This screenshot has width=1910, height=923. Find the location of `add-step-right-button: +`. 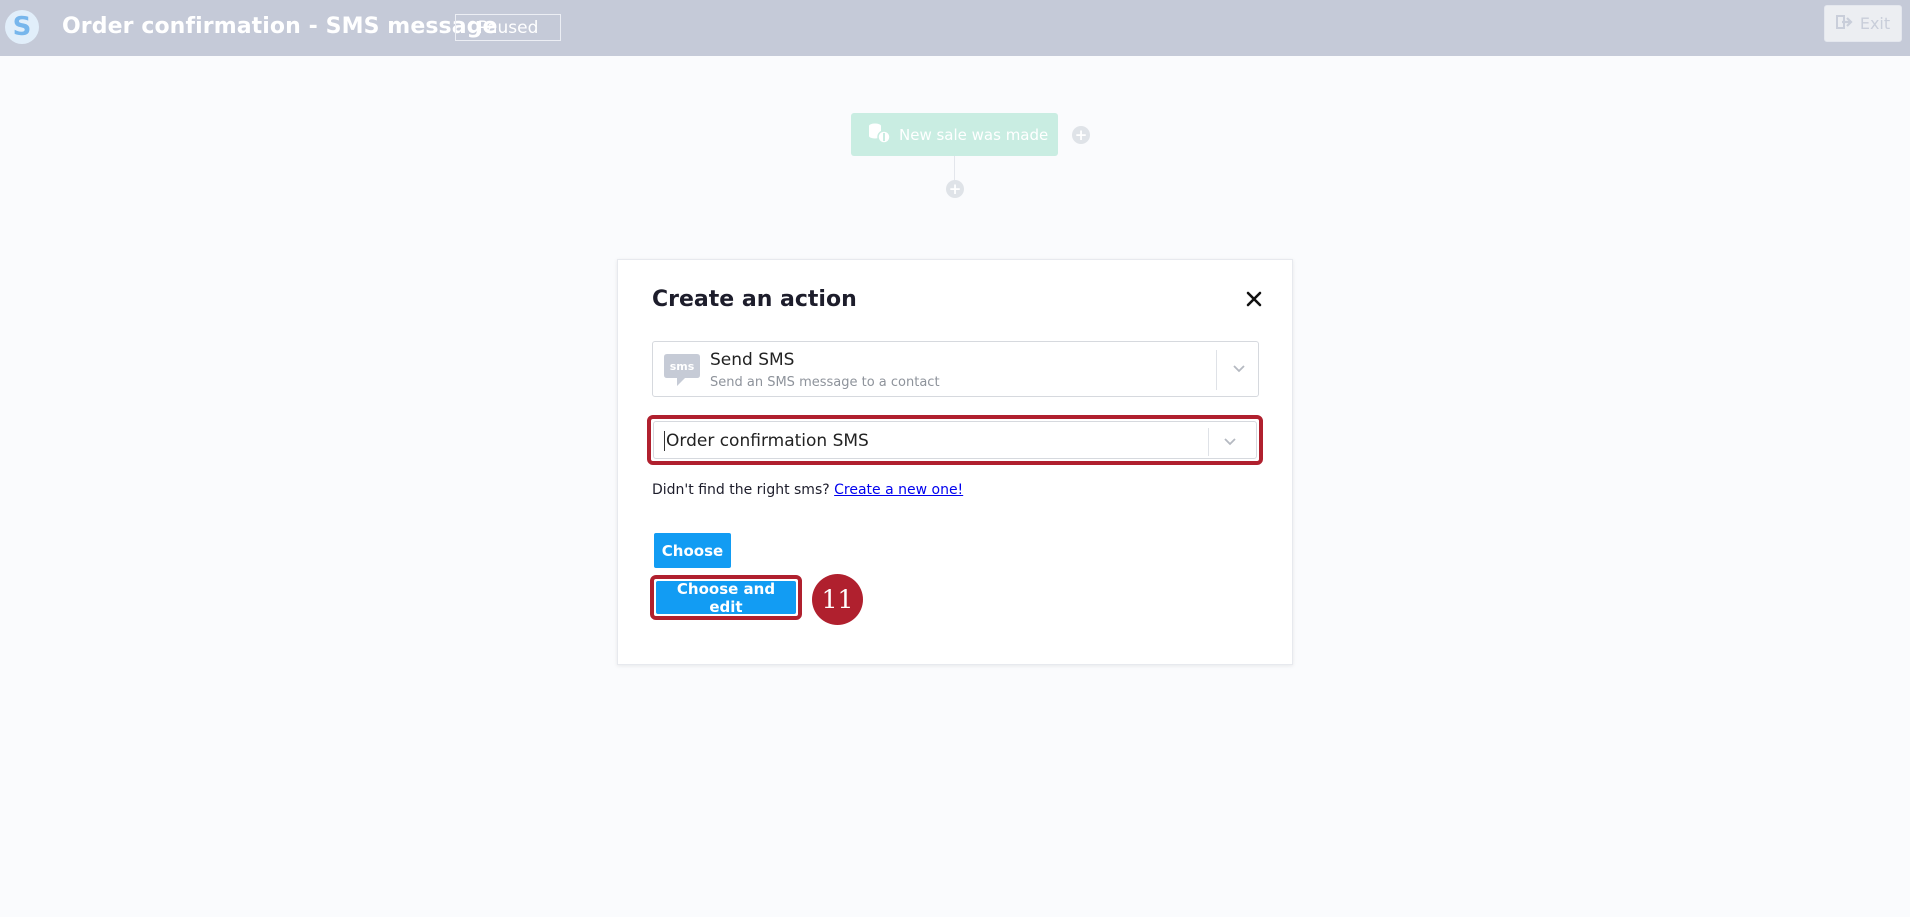

add-step-right-button: + is located at coordinates (1081, 135).